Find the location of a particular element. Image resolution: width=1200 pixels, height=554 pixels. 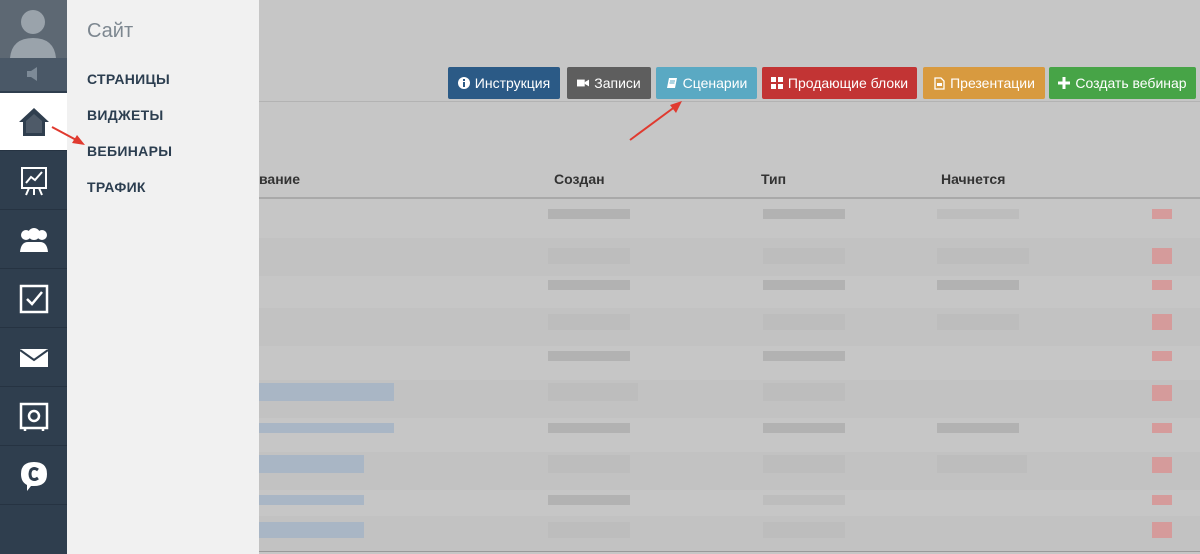

column-header-name: вание is located at coordinates (279, 179).